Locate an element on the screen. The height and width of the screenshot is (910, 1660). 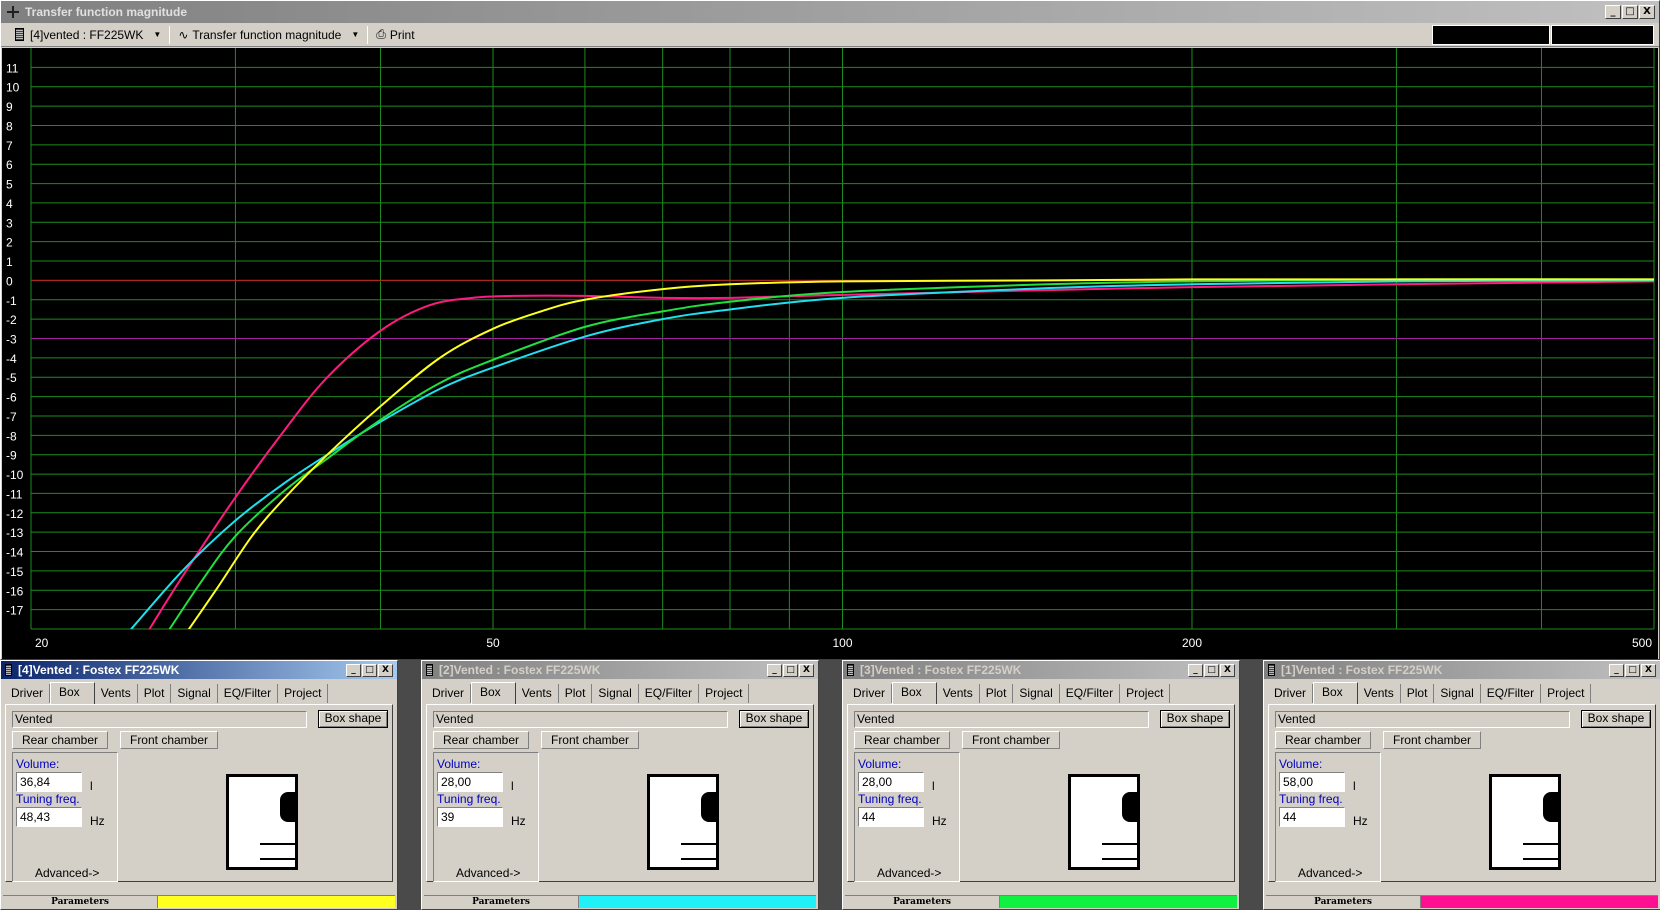
panel-title: [3]Vented : Fostex FF225WK is located at coordinates (941, 670).